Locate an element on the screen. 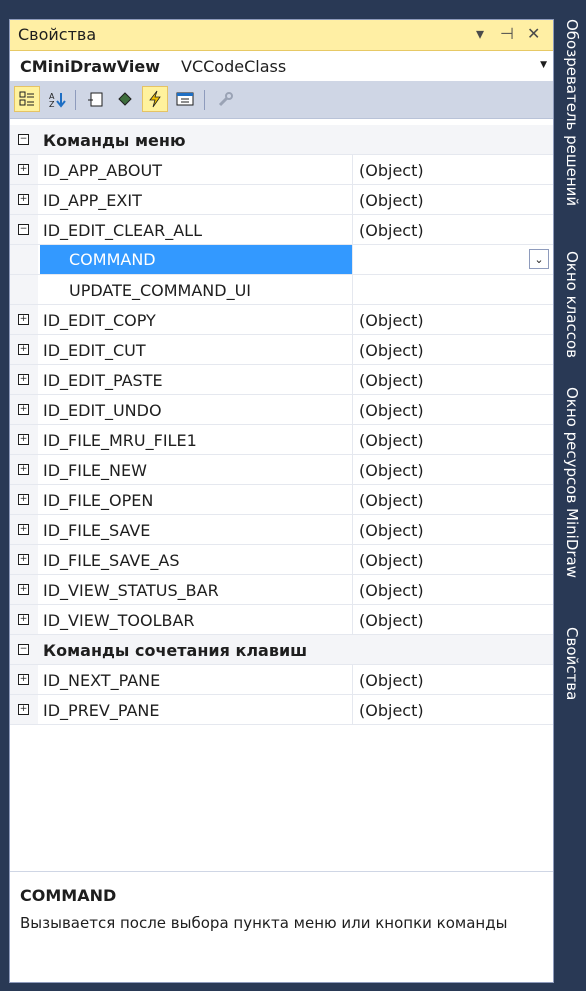 The image size is (586, 991). object-selector: CMiniDrawView VCCodeClass ▼ is located at coordinates (281, 66).